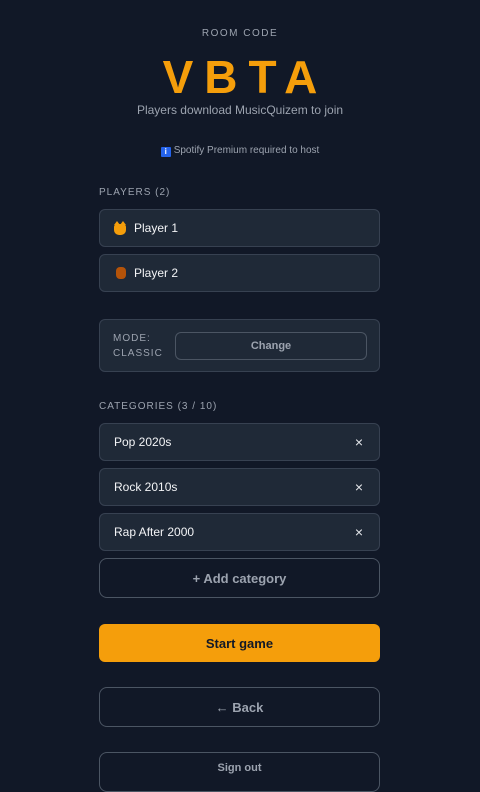  Describe the element at coordinates (271, 345) in the screenshot. I see `change-mode-button: Change` at that location.